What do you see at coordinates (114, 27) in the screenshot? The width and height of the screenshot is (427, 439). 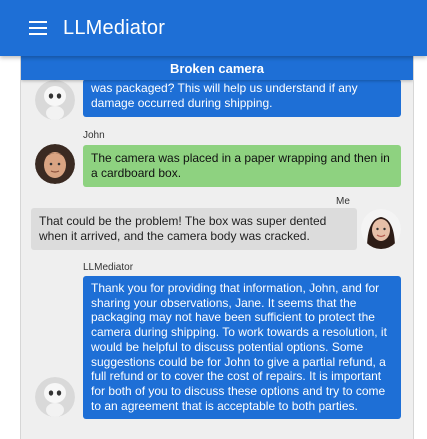 I see `app-title: LLMediator` at bounding box center [114, 27].